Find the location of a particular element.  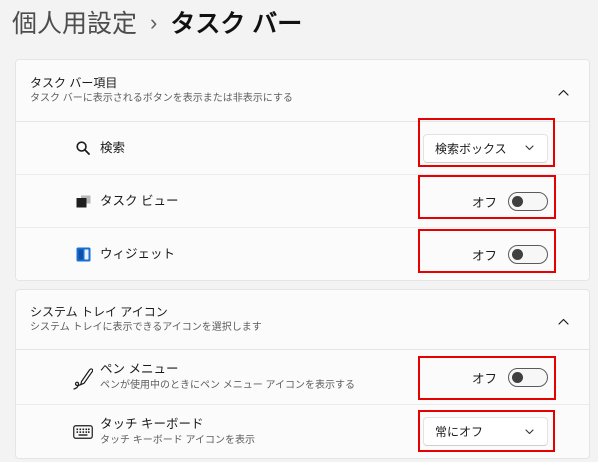

setting-text: ウィジェット is located at coordinates (286, 254).